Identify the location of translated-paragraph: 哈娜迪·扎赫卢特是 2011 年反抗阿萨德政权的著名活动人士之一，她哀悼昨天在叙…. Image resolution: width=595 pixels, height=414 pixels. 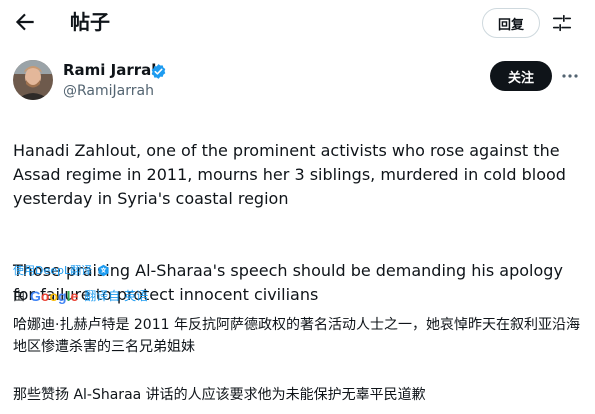
(296, 336).